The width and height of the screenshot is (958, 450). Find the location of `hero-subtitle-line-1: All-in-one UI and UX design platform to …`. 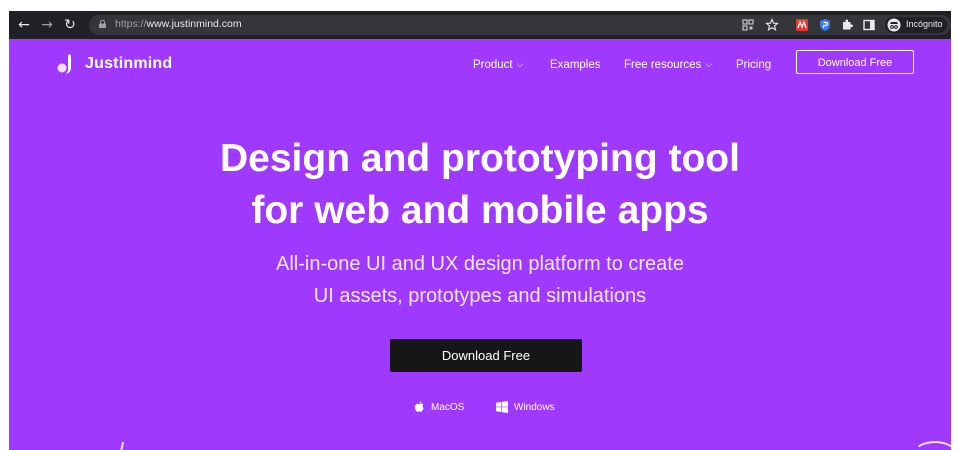

hero-subtitle-line-1: All-in-one UI and UX design platform to … is located at coordinates (480, 264).